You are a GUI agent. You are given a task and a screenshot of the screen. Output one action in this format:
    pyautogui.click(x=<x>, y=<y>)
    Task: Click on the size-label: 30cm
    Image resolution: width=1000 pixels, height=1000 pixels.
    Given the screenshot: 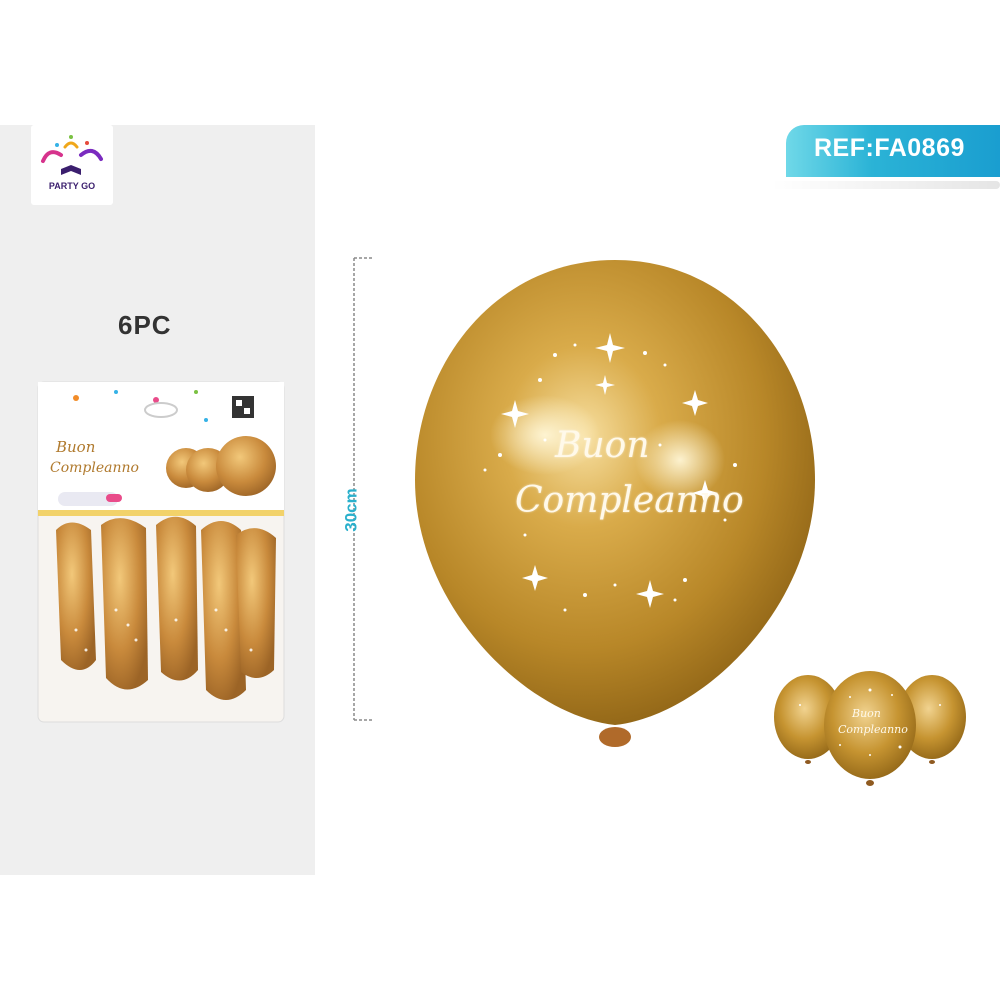 What is the action you would take?
    pyautogui.click(x=351, y=510)
    